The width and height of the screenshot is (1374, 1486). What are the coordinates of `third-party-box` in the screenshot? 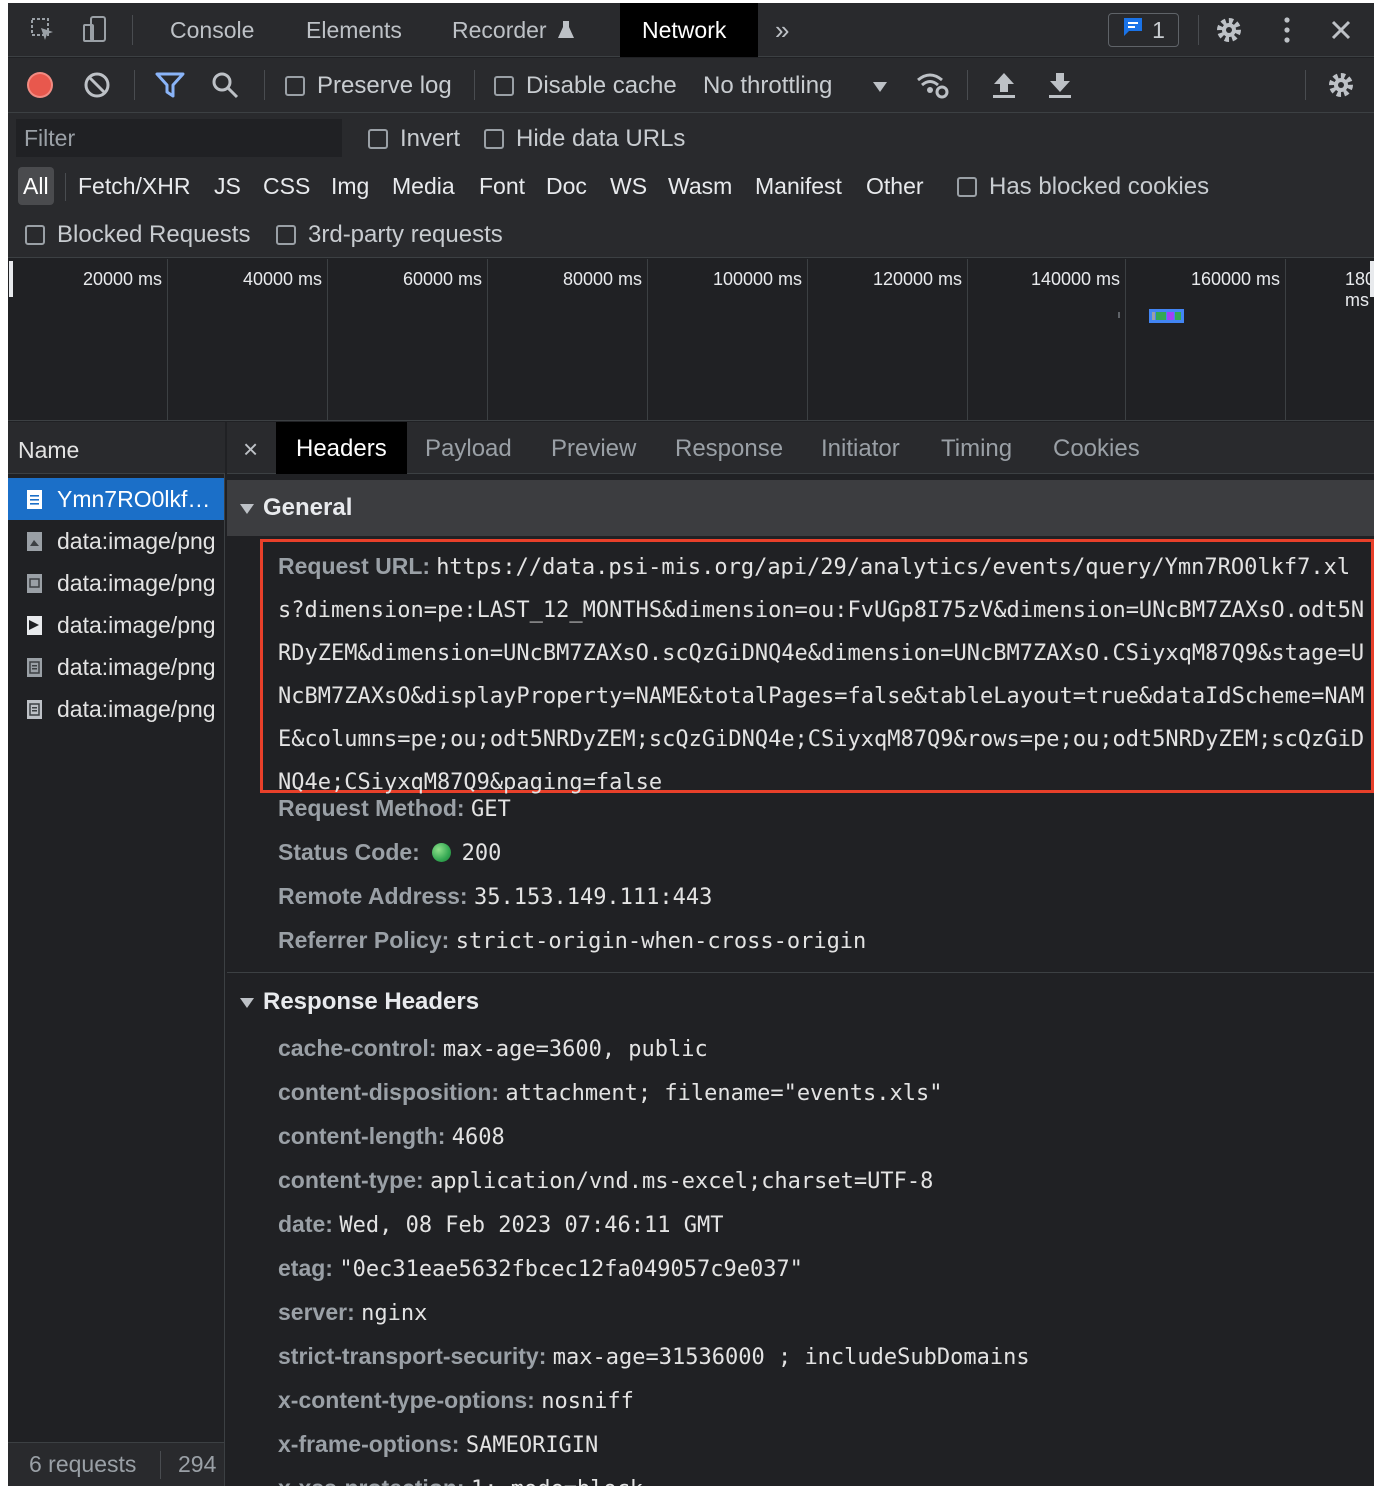 It's located at (286, 235).